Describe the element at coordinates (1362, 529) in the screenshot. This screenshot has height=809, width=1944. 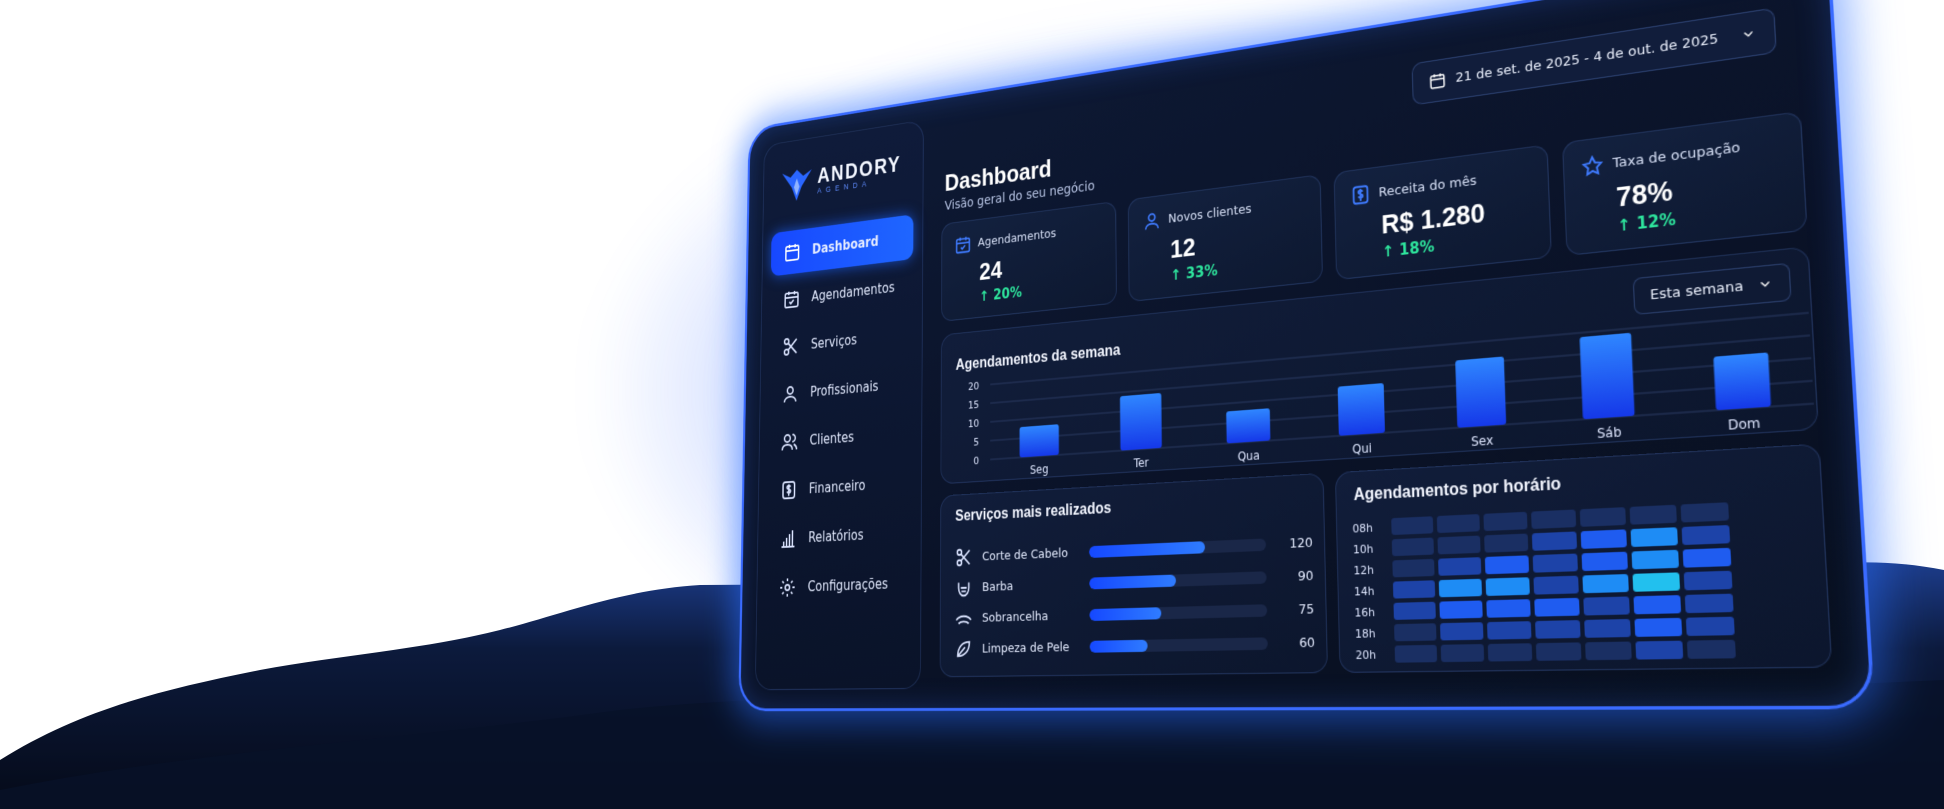
I see `heatmap-hour-label: 08h` at that location.